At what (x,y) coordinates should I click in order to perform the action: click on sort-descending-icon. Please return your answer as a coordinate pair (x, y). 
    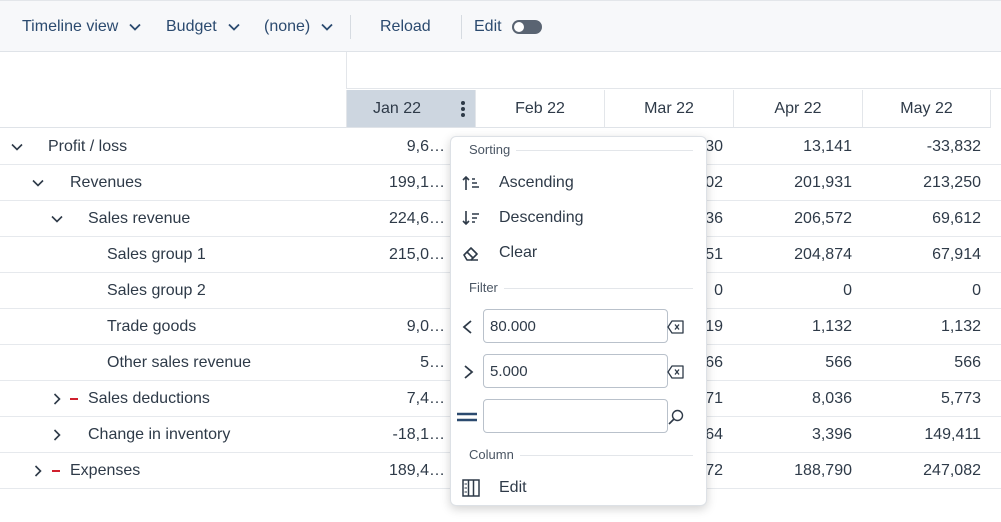
    Looking at the image, I should click on (470, 218).